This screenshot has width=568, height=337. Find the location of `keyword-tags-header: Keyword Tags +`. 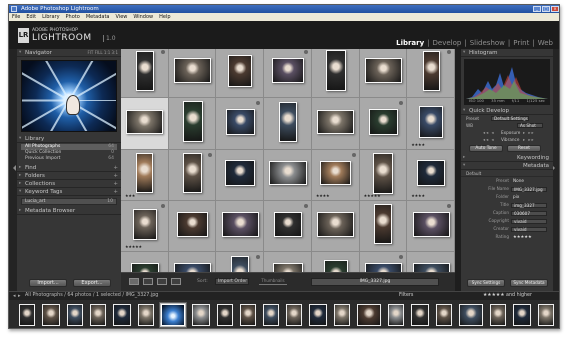

keyword-tags-header: Keyword Tags + is located at coordinates (69, 192).